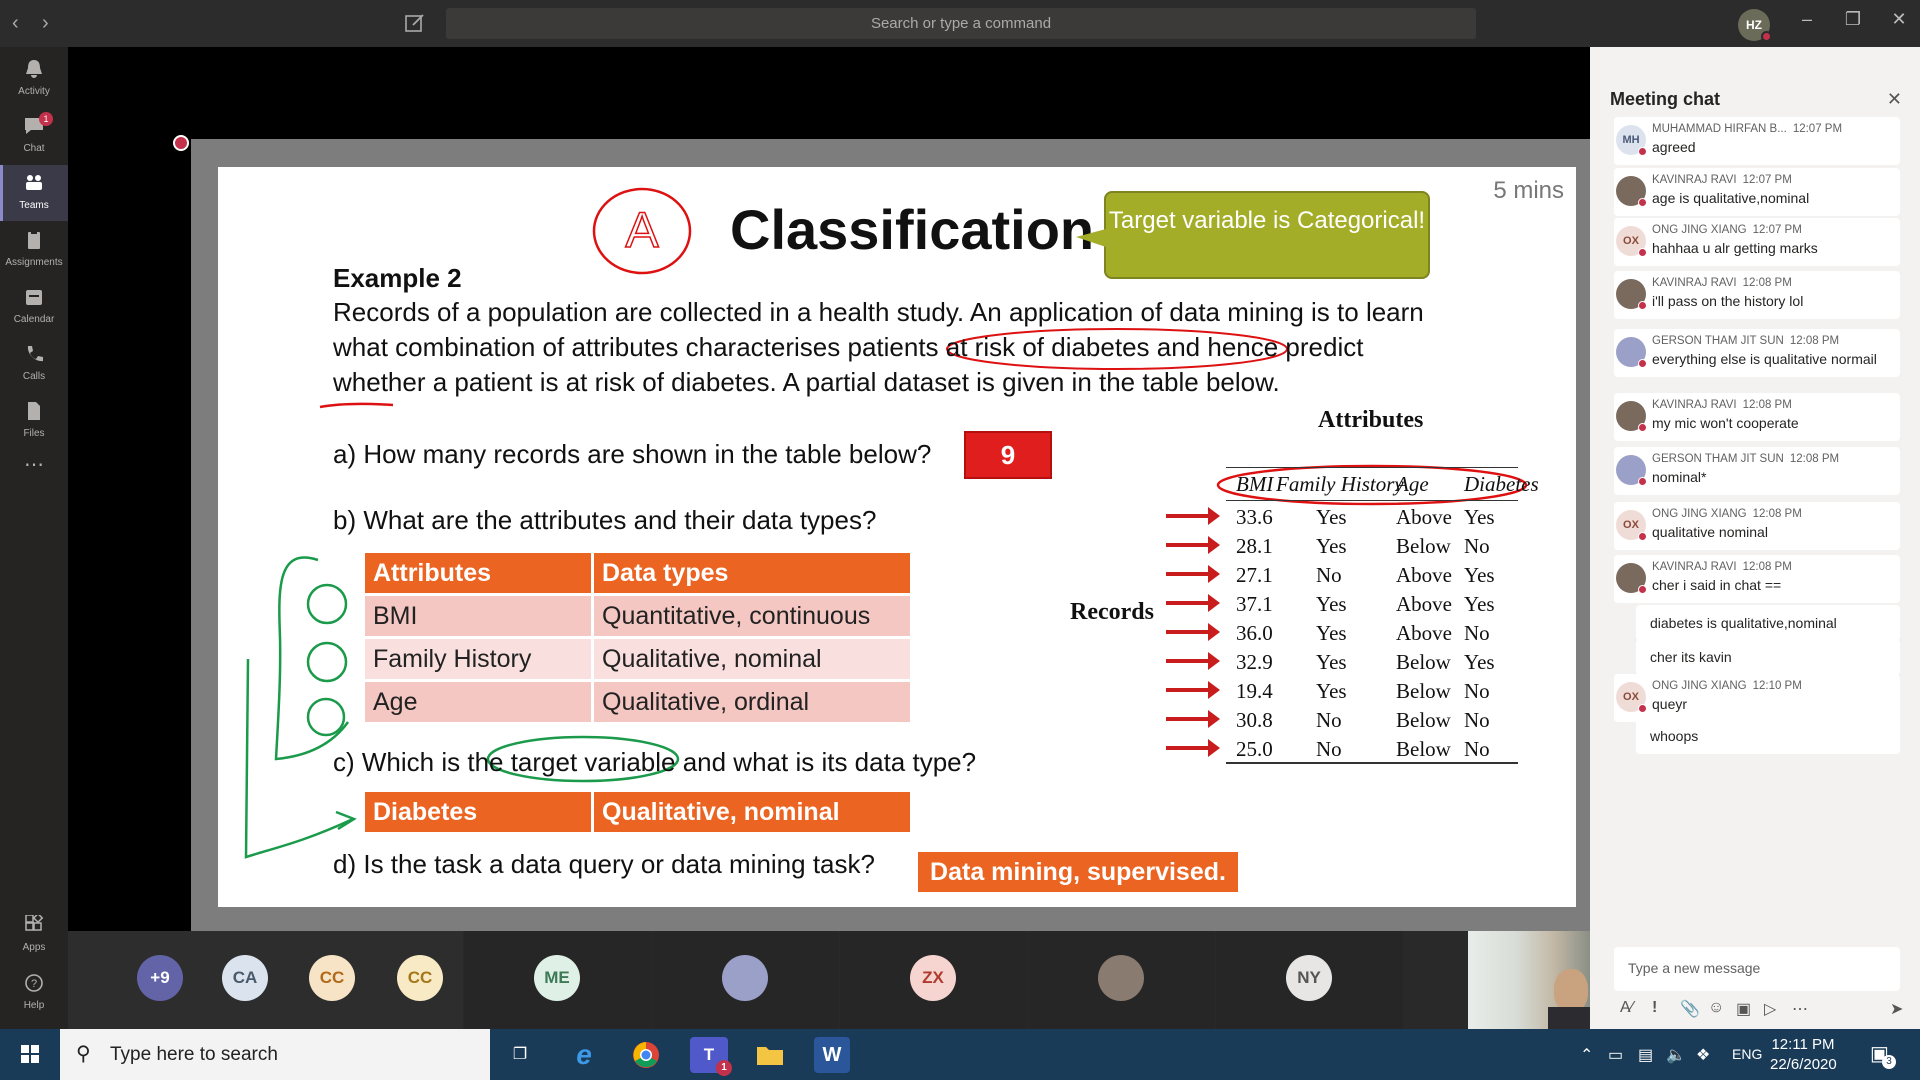 Image resolution: width=1920 pixels, height=1080 pixels. I want to click on rail-files: Files, so click(34, 421).